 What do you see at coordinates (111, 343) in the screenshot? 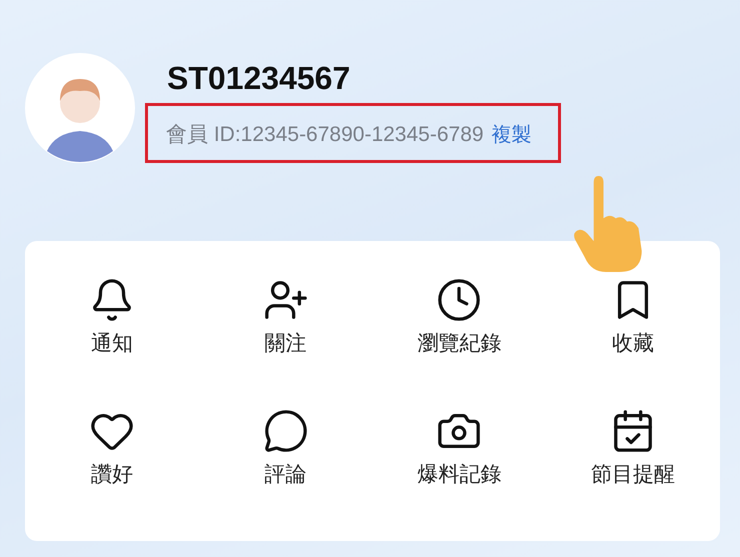
I see `menu-label: 通知` at bounding box center [111, 343].